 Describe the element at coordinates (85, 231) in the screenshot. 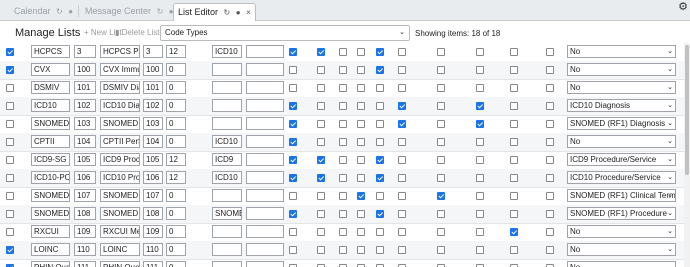

I see `id-field: 109` at that location.